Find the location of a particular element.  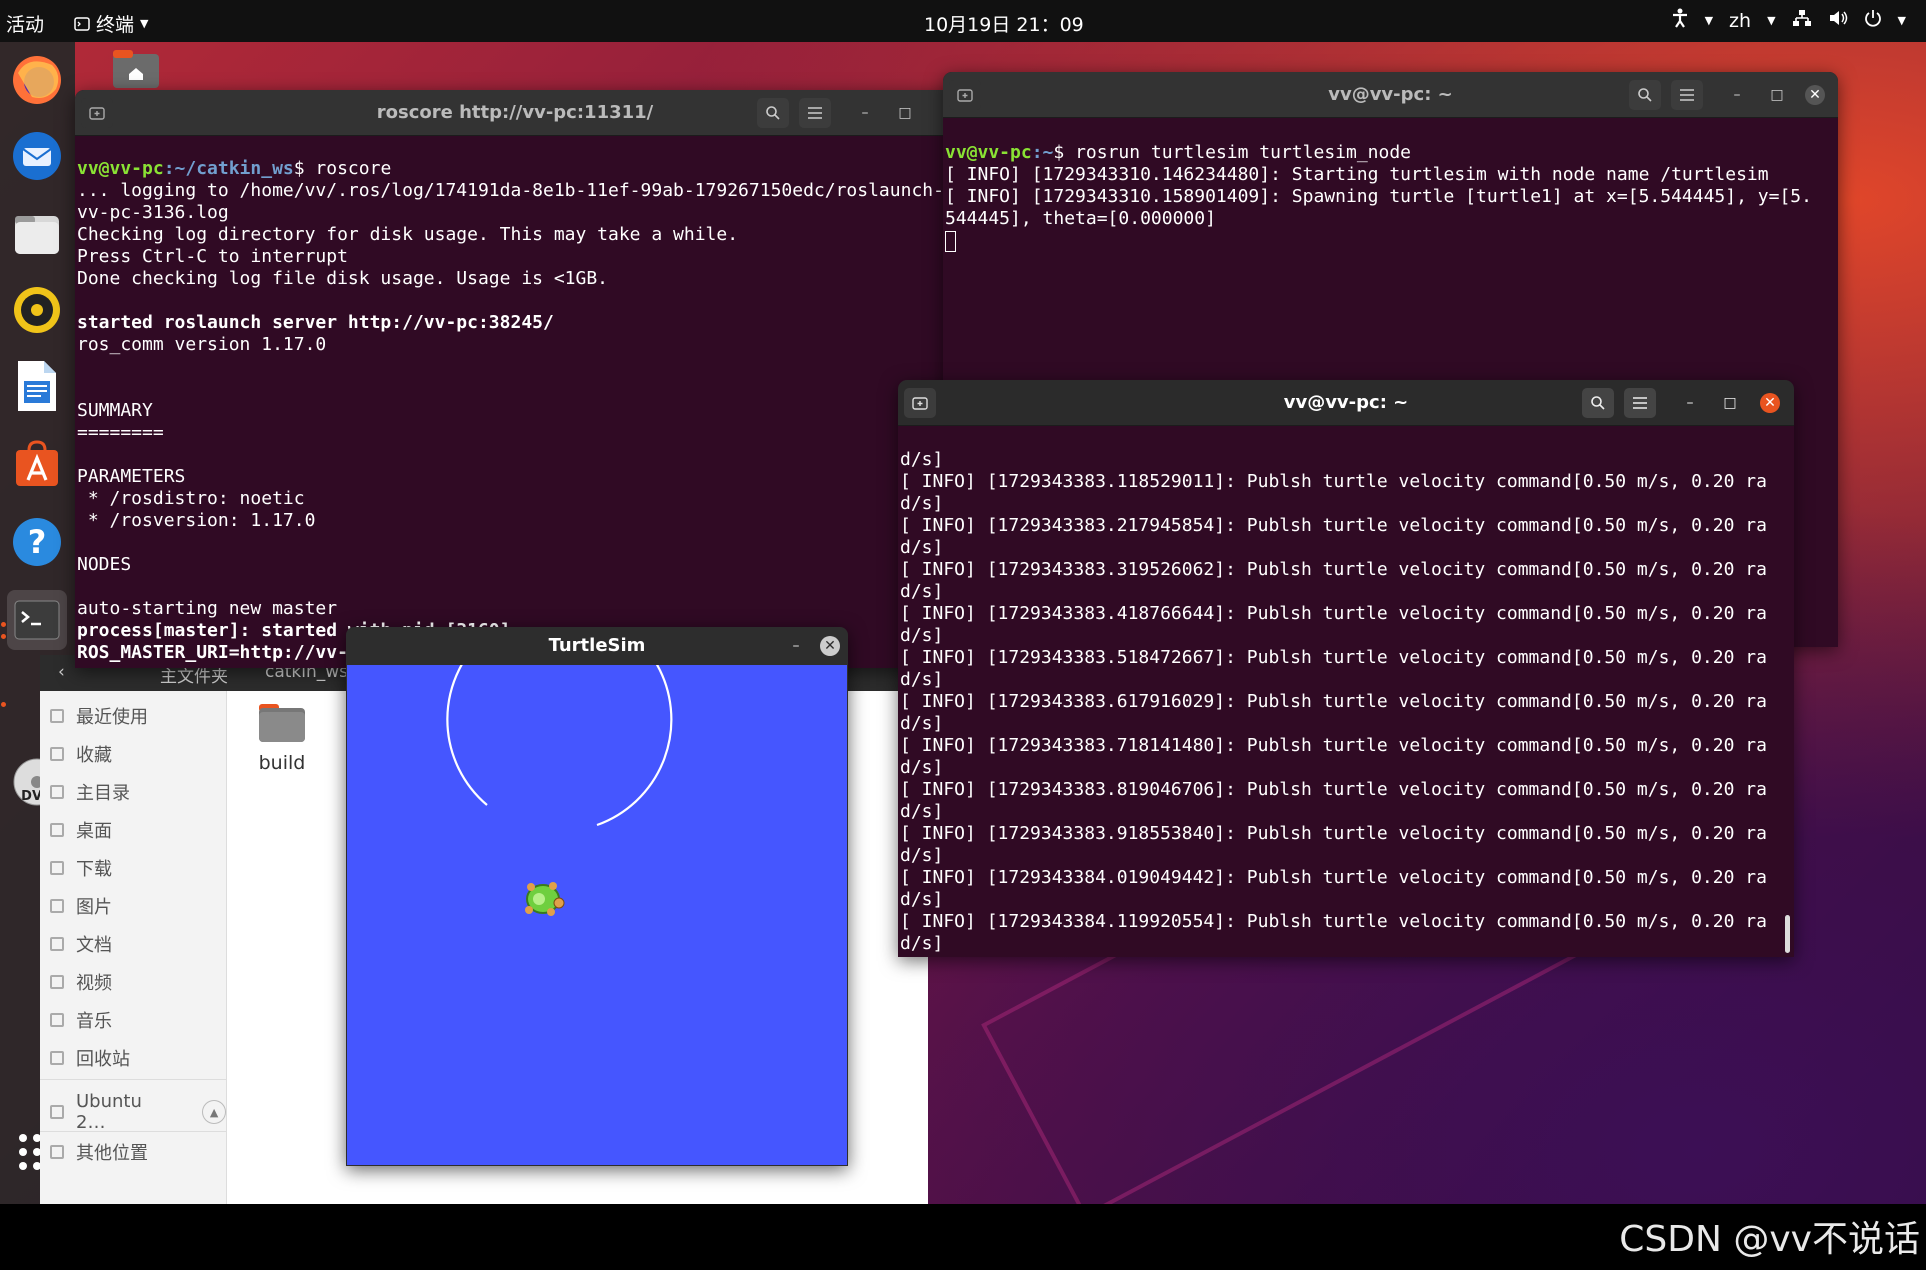

home-icon is located at coordinates (57, 792).